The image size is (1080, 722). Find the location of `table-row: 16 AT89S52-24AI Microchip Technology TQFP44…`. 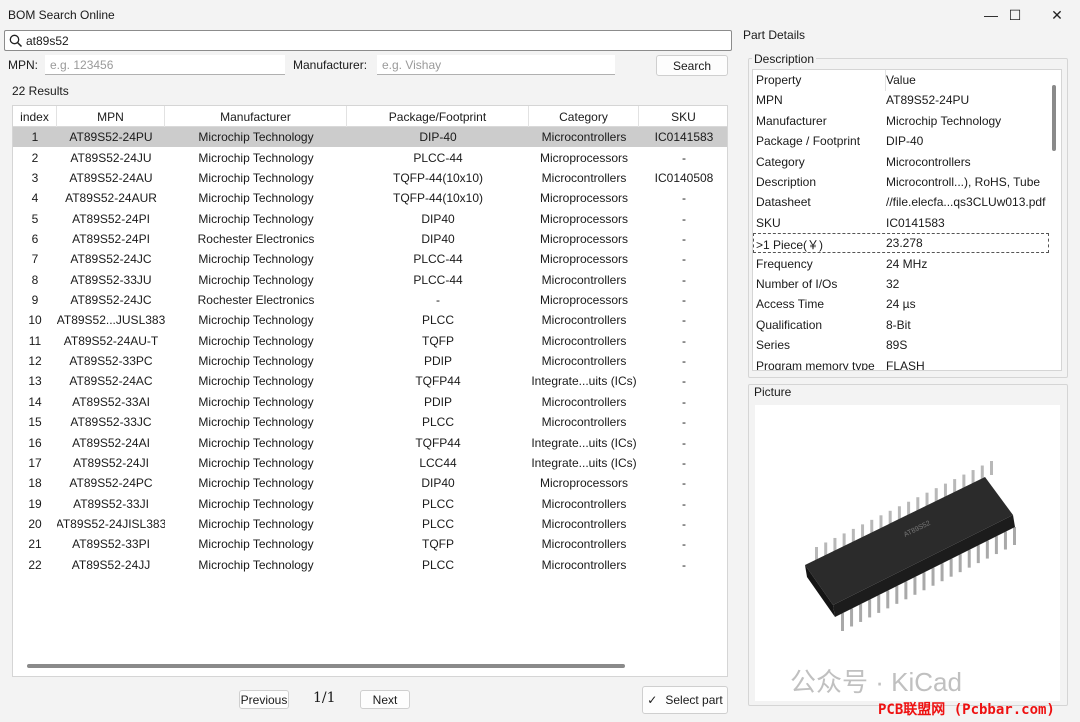

table-row: 16 AT89S52-24AI Microchip Technology TQFP44… is located at coordinates (370, 442).